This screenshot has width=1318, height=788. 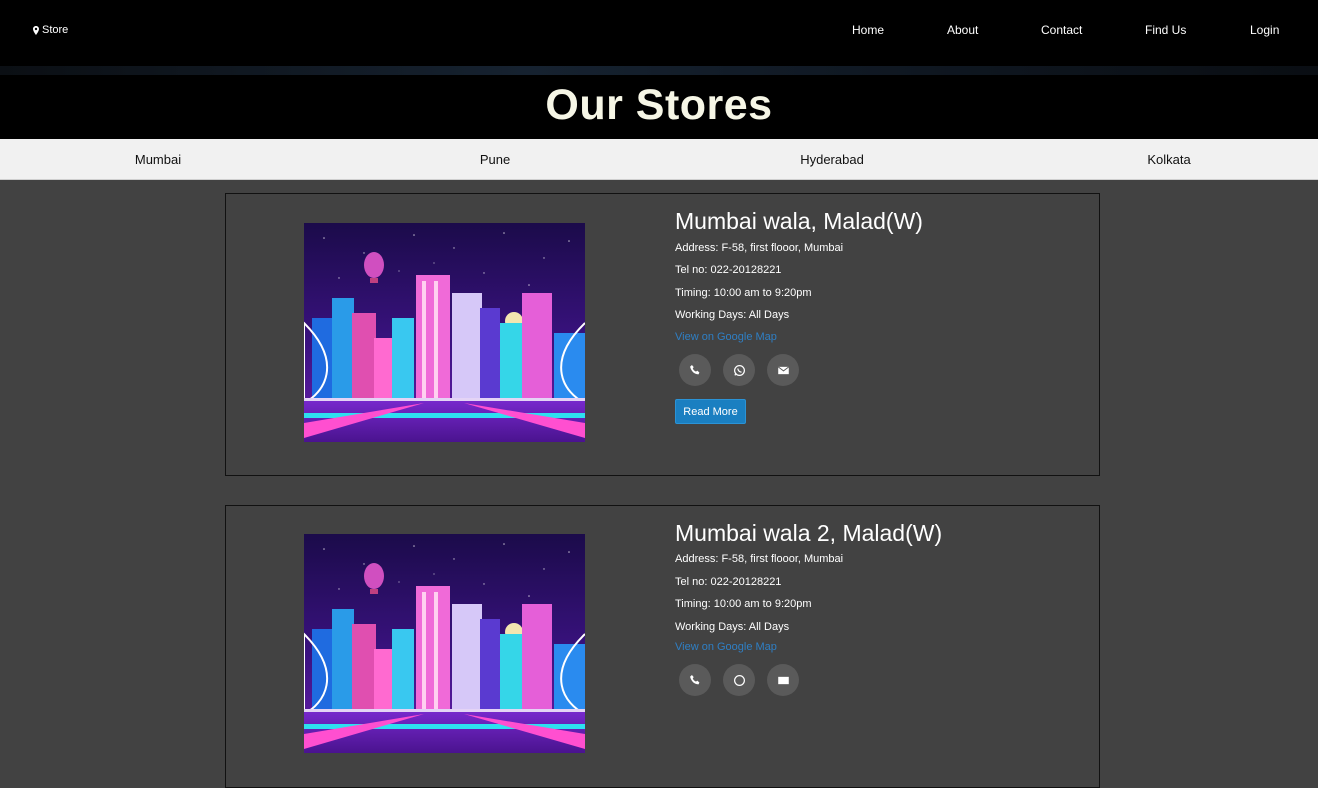 I want to click on store-name: Mumbai wala 2, Malad(W), so click(x=809, y=533).